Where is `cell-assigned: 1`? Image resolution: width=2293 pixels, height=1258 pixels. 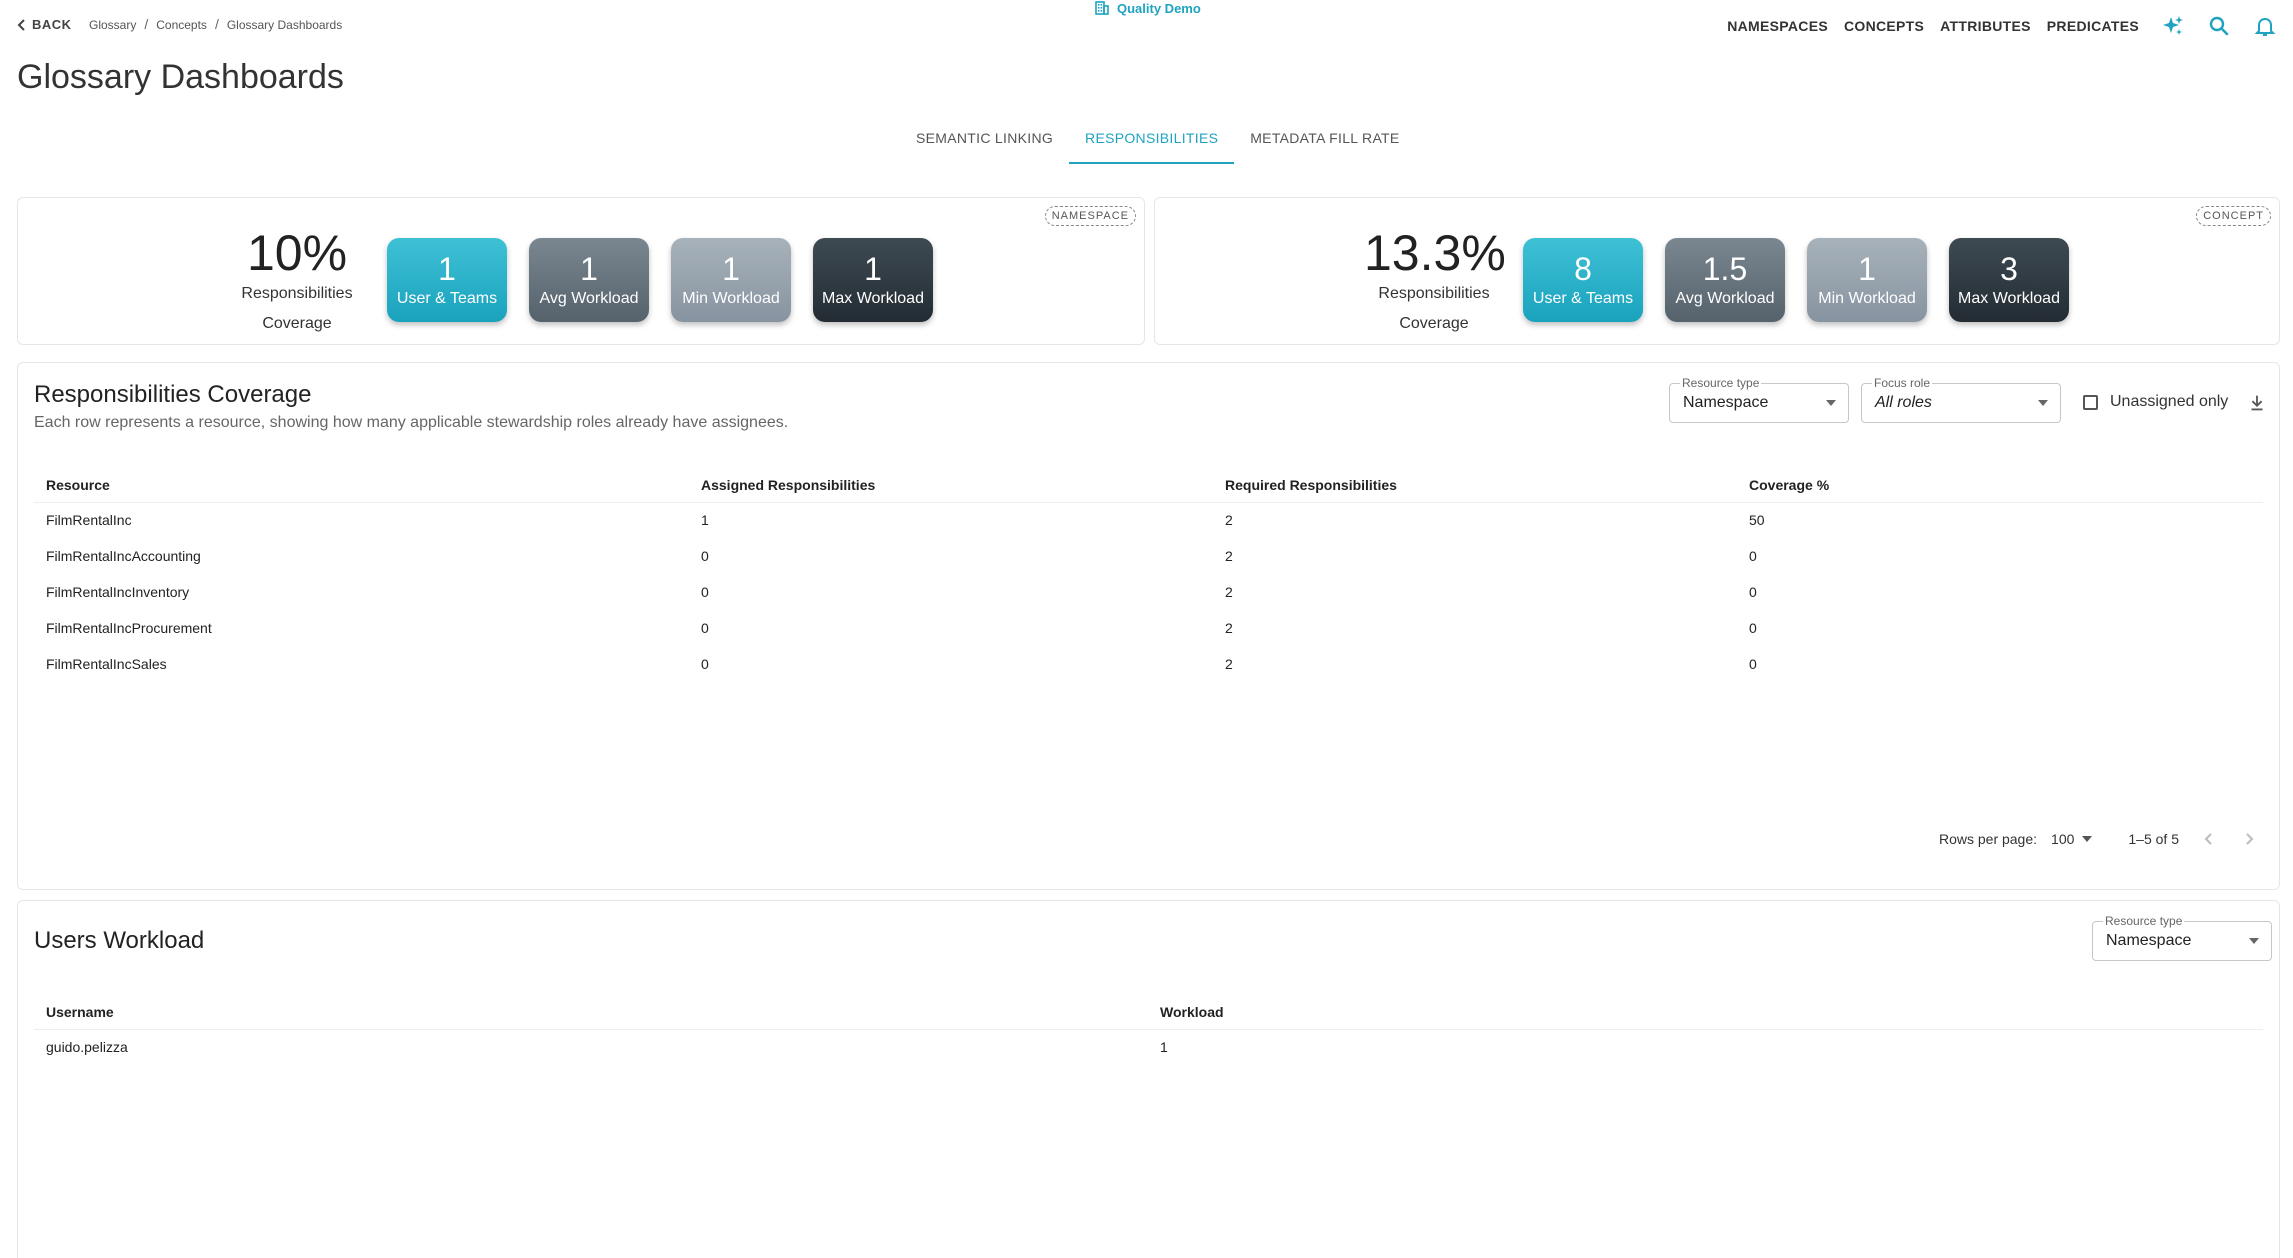
cell-assigned: 1 is located at coordinates (705, 520).